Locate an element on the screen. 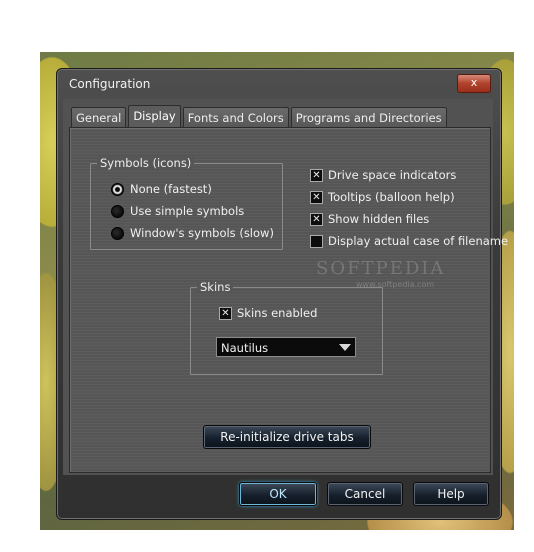 This screenshot has width=534, height=552. radio-windows-symbols: Window's symbols (slow) is located at coordinates (192, 233).